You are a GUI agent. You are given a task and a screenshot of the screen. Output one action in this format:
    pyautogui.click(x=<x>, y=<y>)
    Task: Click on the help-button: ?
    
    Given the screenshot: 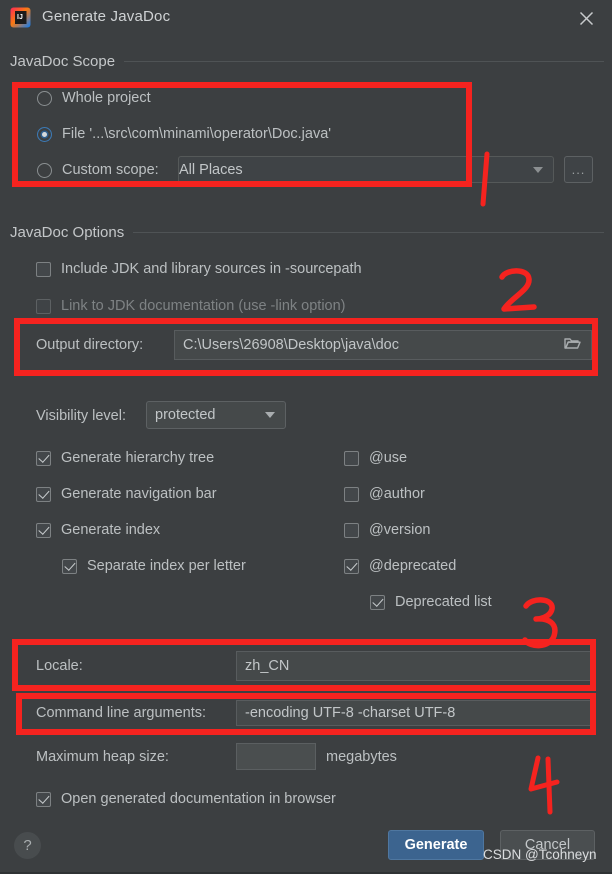 What is the action you would take?
    pyautogui.click(x=27, y=845)
    